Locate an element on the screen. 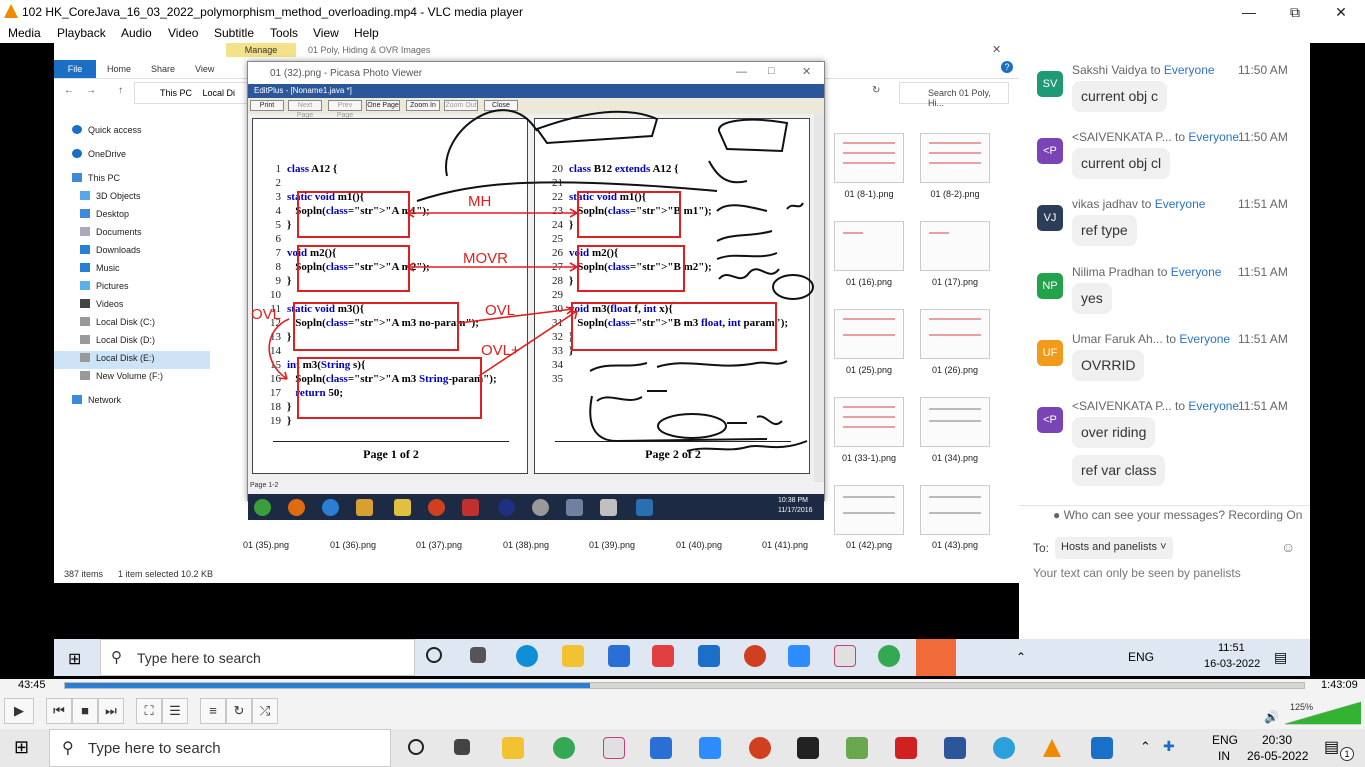 This screenshot has height=767, width=1365. next-button: ⏭ is located at coordinates (111, 711).